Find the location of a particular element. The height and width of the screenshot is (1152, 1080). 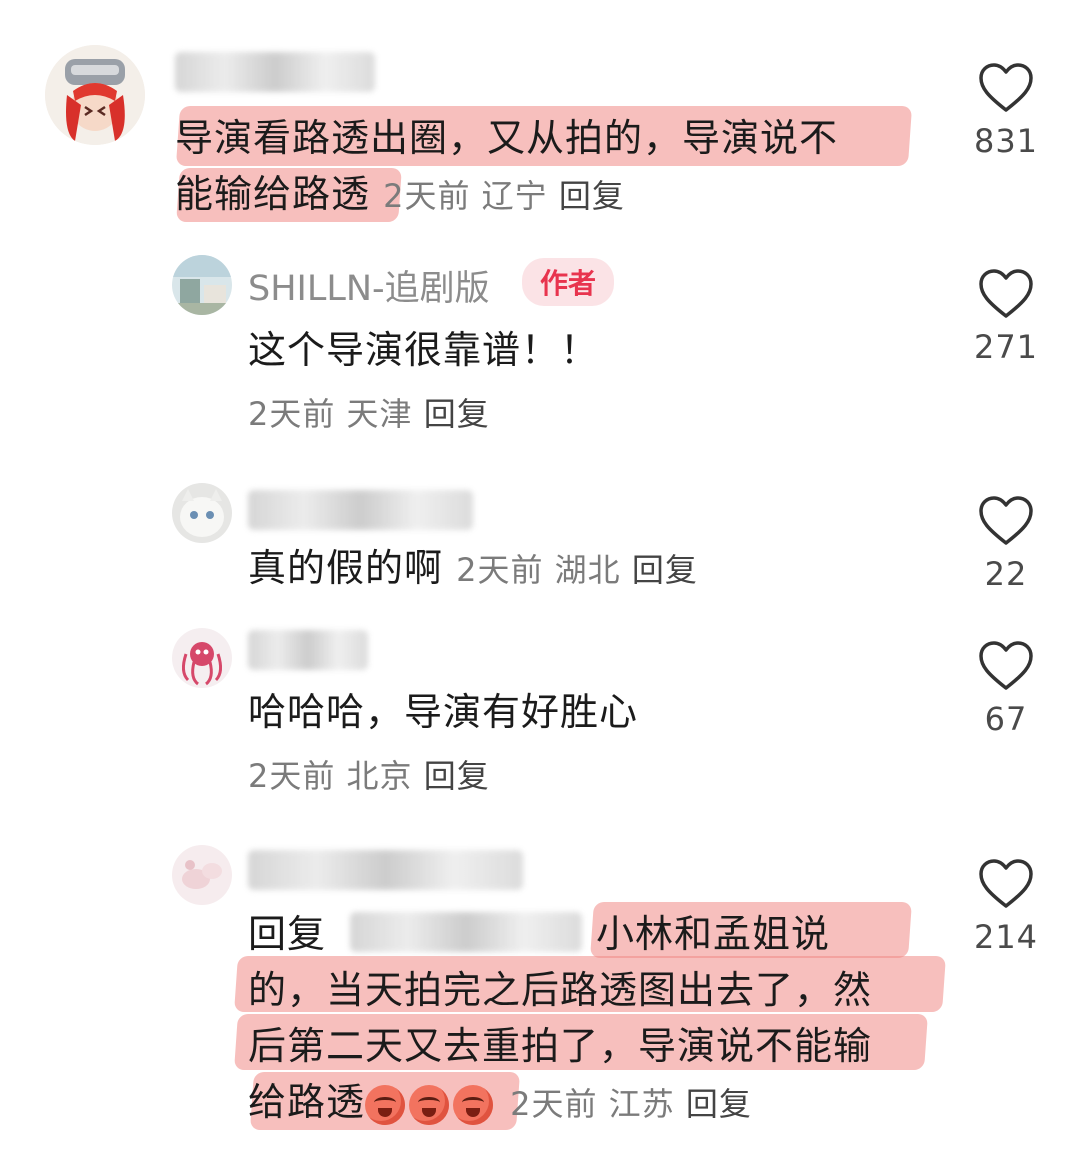

author-name: SHILLN-追剧版 is located at coordinates (369, 285).